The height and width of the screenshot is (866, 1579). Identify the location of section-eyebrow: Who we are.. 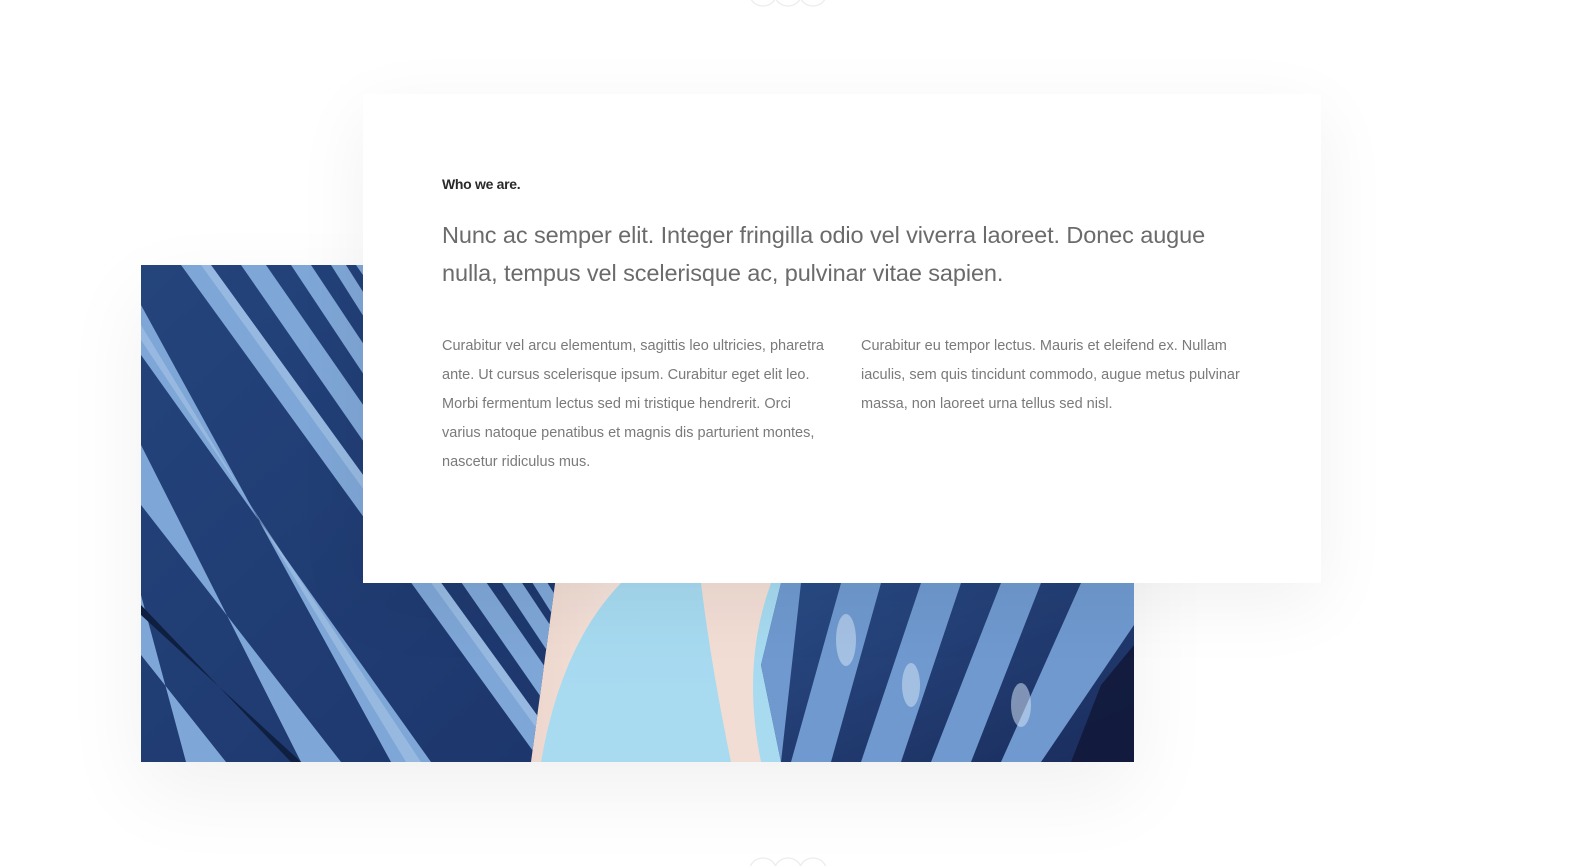
(481, 184).